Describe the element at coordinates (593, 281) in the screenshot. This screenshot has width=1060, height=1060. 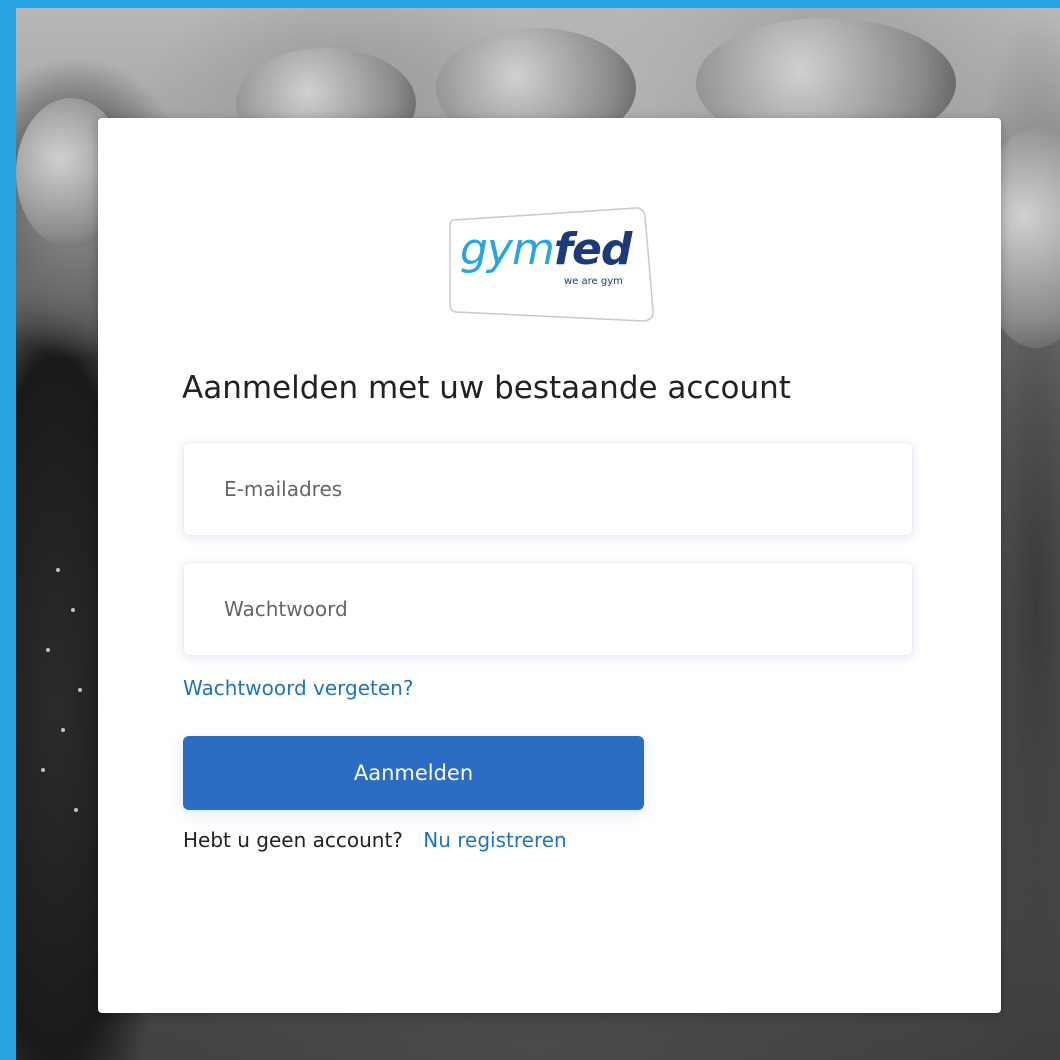
I see `logo-tagline: we are gym` at that location.